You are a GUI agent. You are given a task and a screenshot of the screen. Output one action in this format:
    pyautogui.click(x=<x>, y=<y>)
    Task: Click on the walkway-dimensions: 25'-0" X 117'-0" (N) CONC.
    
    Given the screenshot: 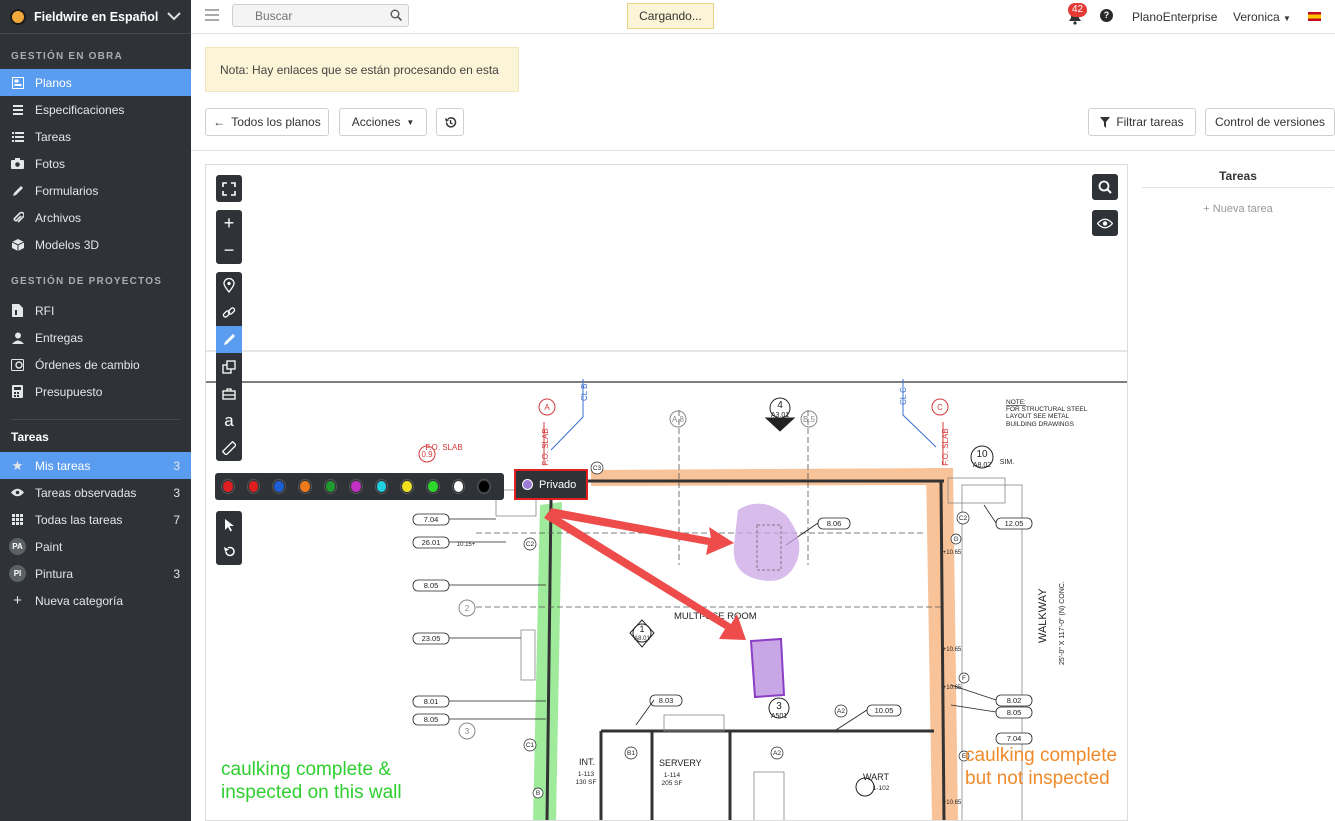 What is the action you would take?
    pyautogui.click(x=1062, y=623)
    